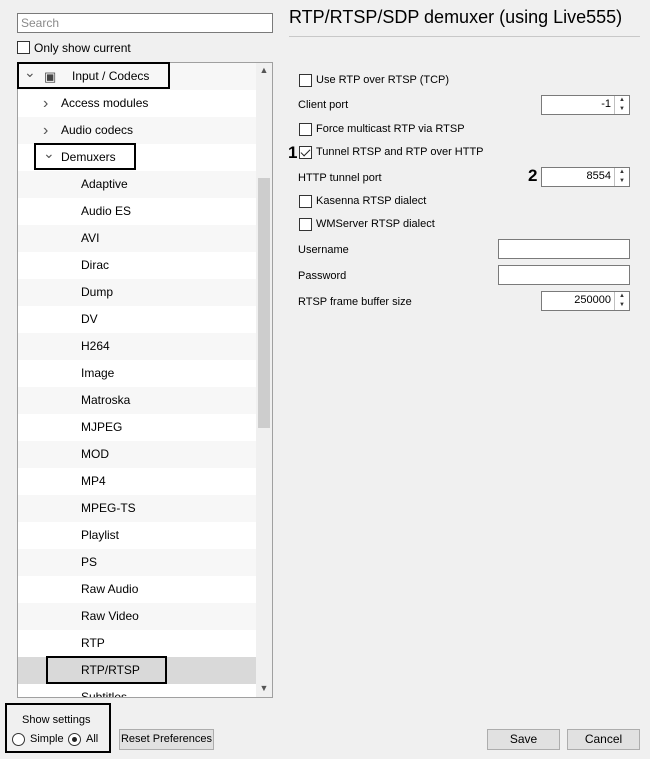 This screenshot has width=650, height=759. Describe the element at coordinates (383, 80) in the screenshot. I see `use-rtp-over-rtsp-label: Use RTP over RTSP (TCP)` at that location.